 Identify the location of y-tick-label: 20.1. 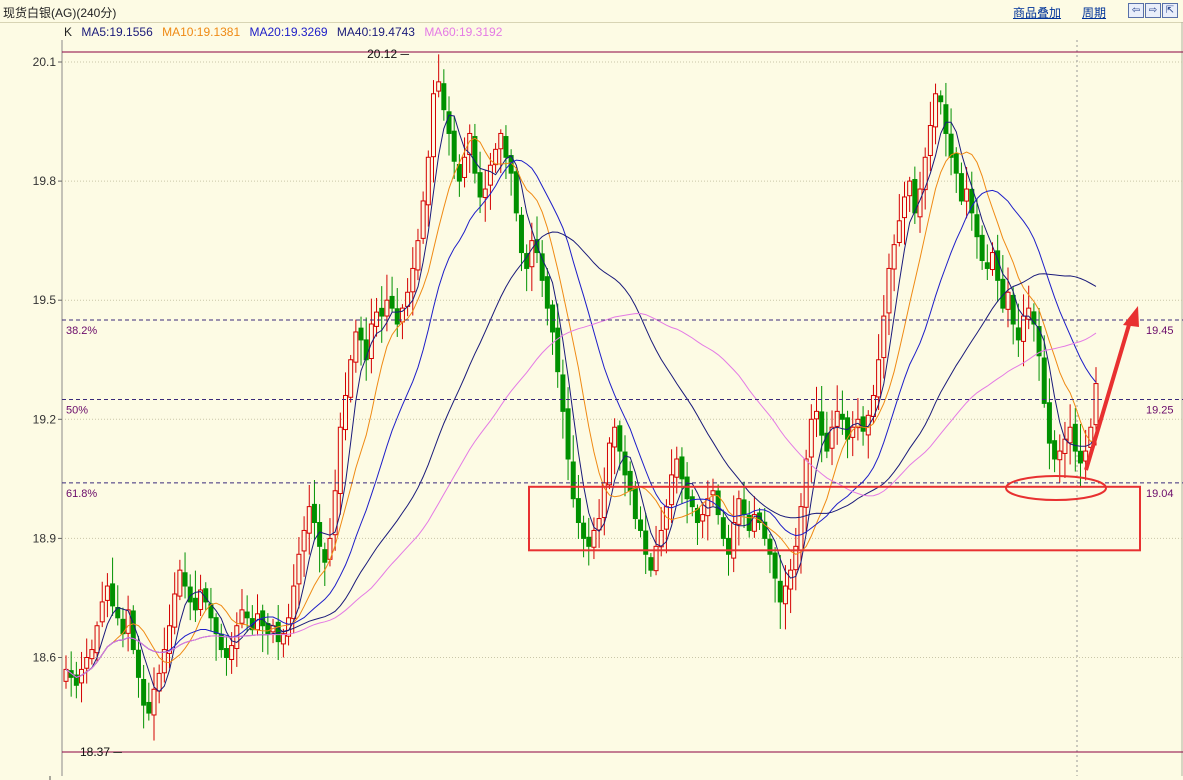
(45, 62).